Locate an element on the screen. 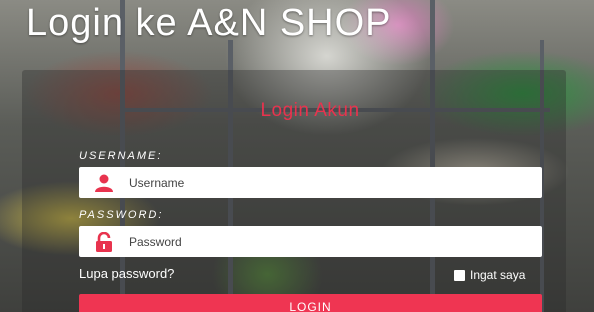  remember-me-label: Ingat saya is located at coordinates (498, 275).